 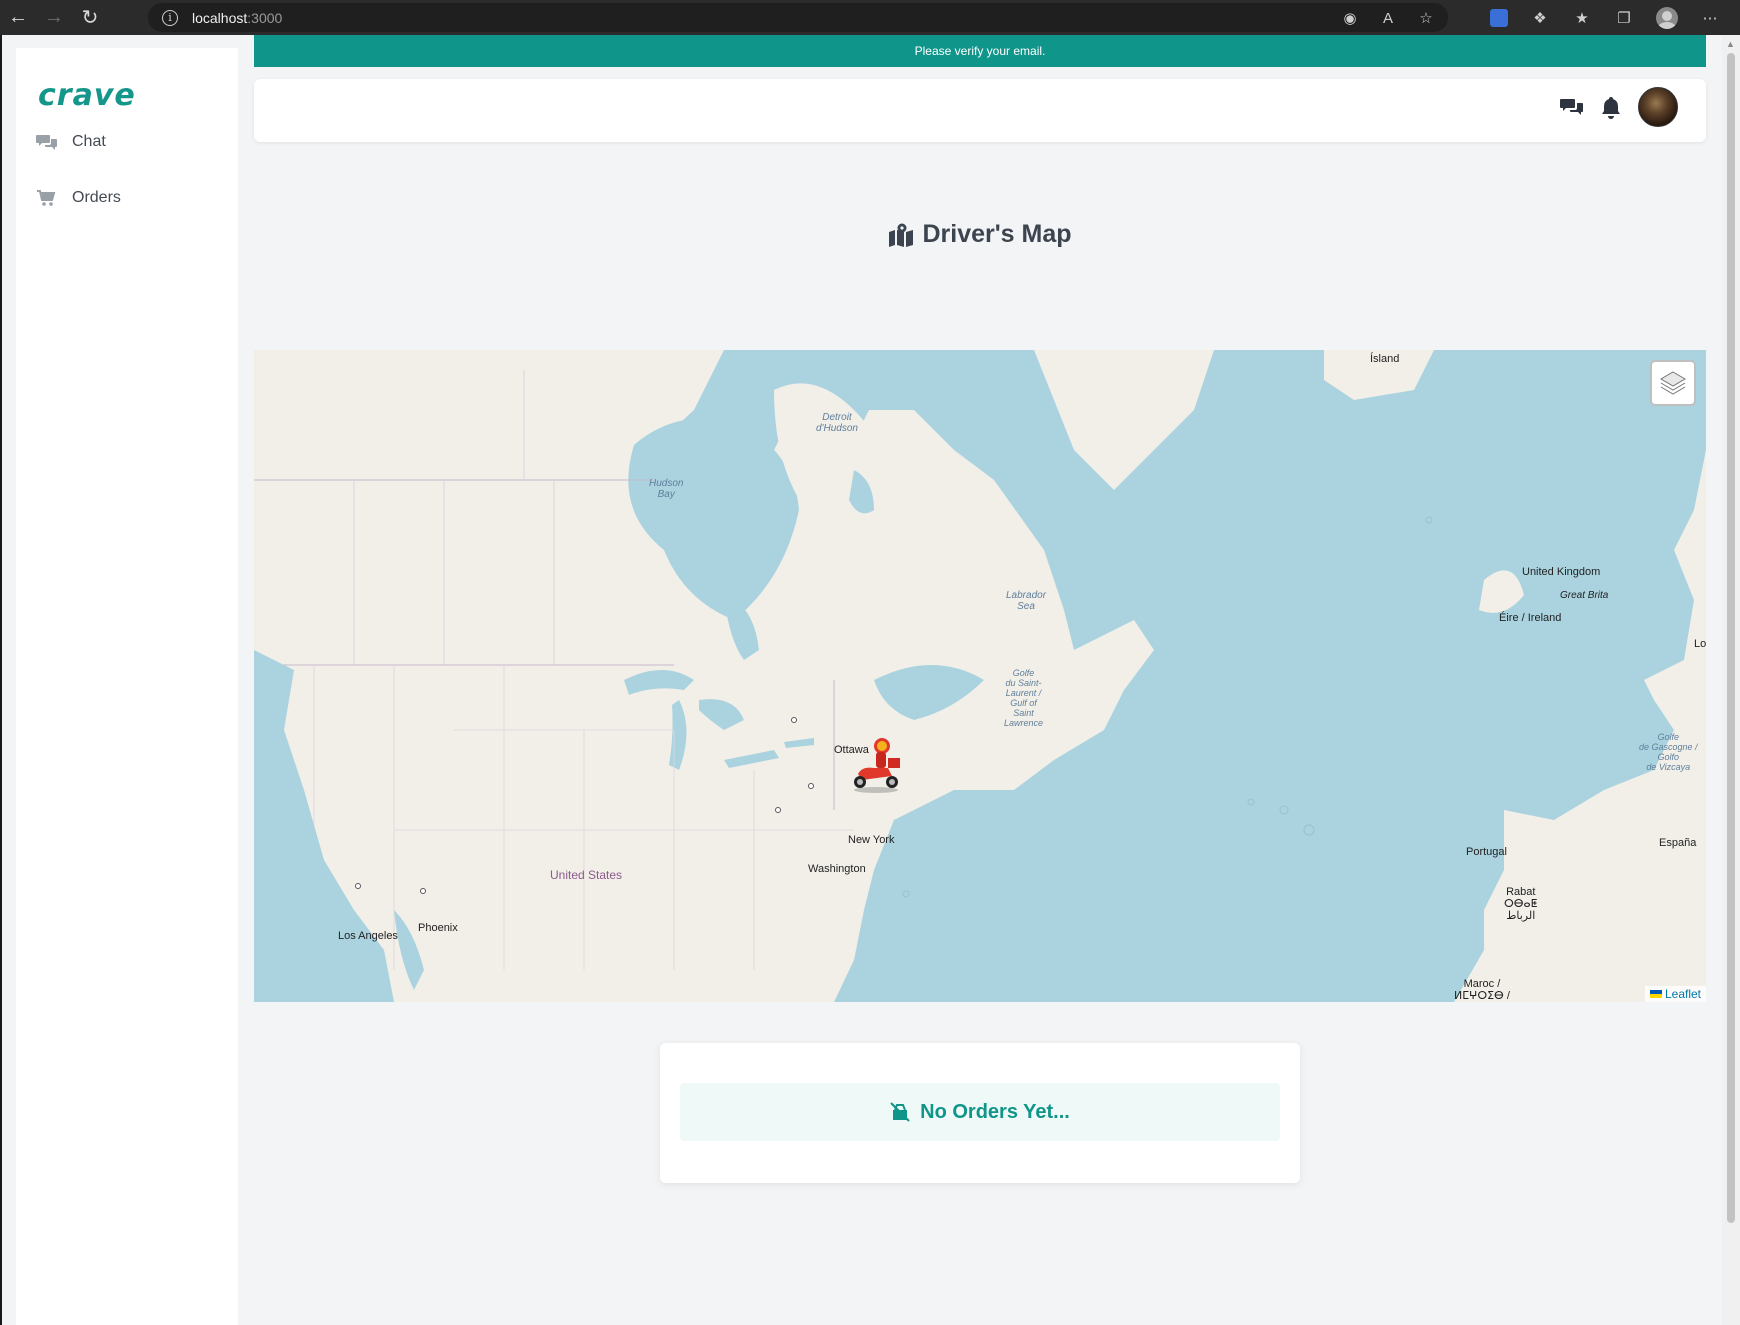 What do you see at coordinates (586, 875) in the screenshot?
I see `map-label-united-states: United States` at bounding box center [586, 875].